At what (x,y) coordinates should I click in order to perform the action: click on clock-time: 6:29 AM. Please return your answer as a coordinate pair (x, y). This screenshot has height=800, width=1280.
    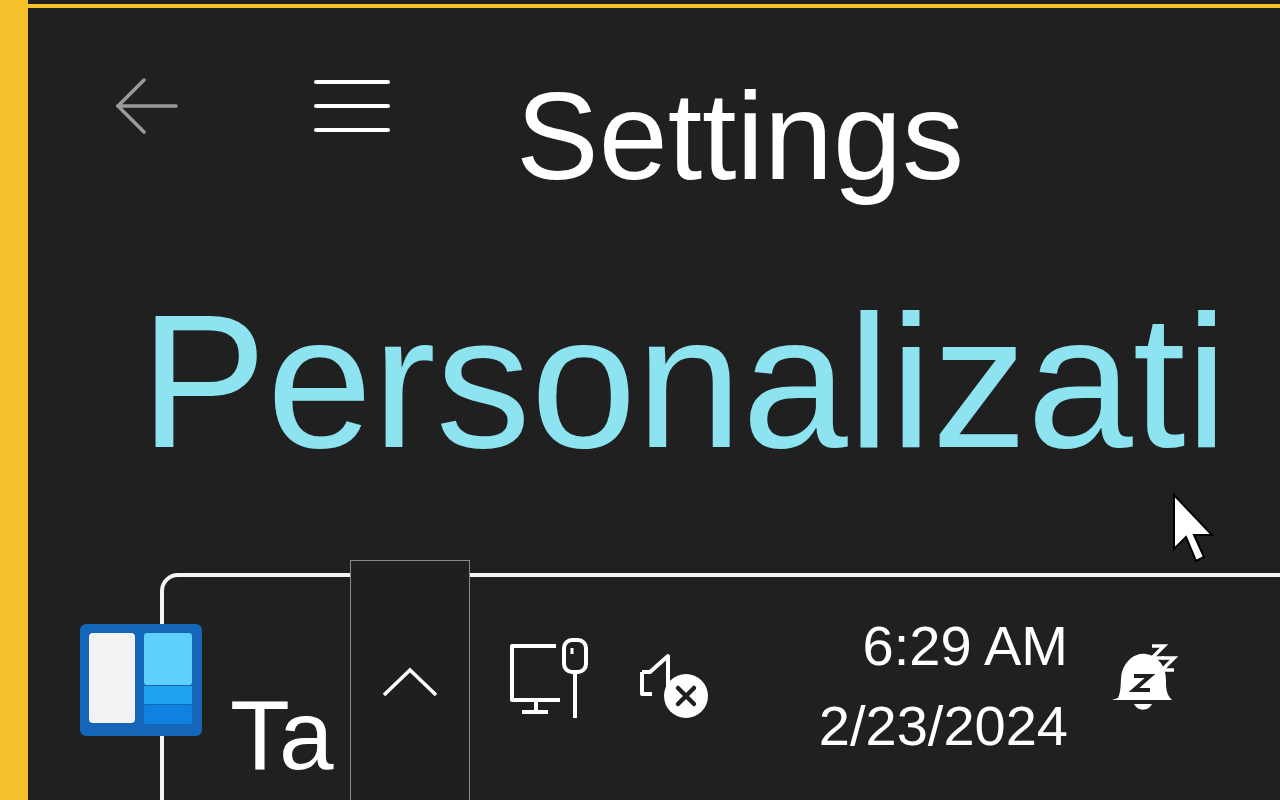
    Looking at the image, I should click on (965, 646).